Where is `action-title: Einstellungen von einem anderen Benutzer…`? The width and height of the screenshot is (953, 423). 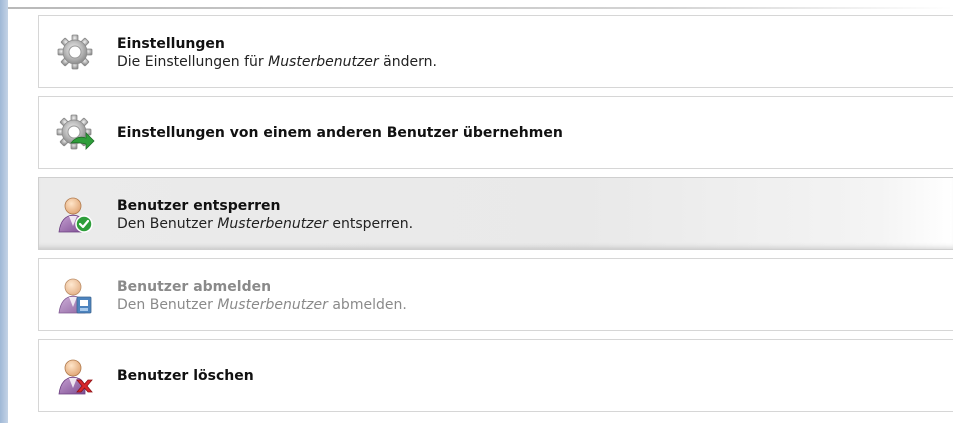
action-title: Einstellungen von einem anderen Benutzer… is located at coordinates (340, 133).